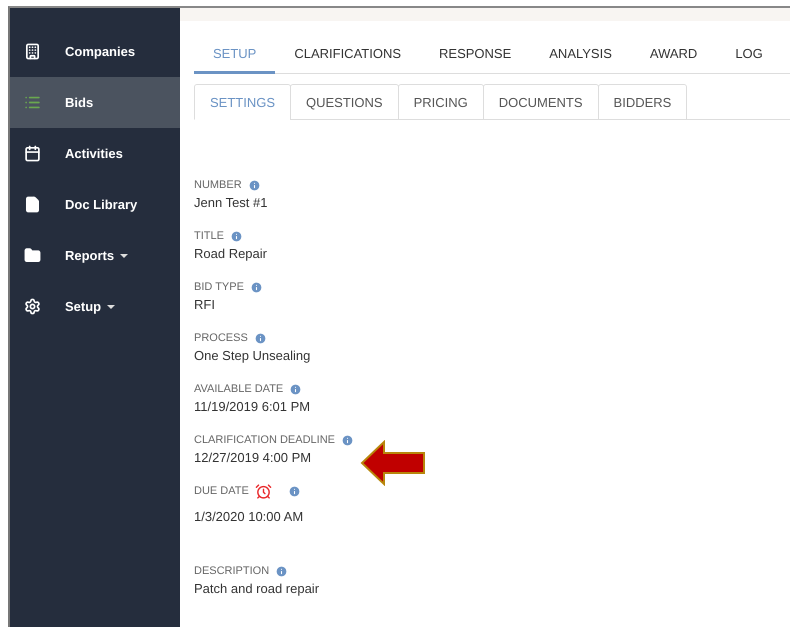  I want to click on sidebar-item: Doc Library, so click(95, 204).